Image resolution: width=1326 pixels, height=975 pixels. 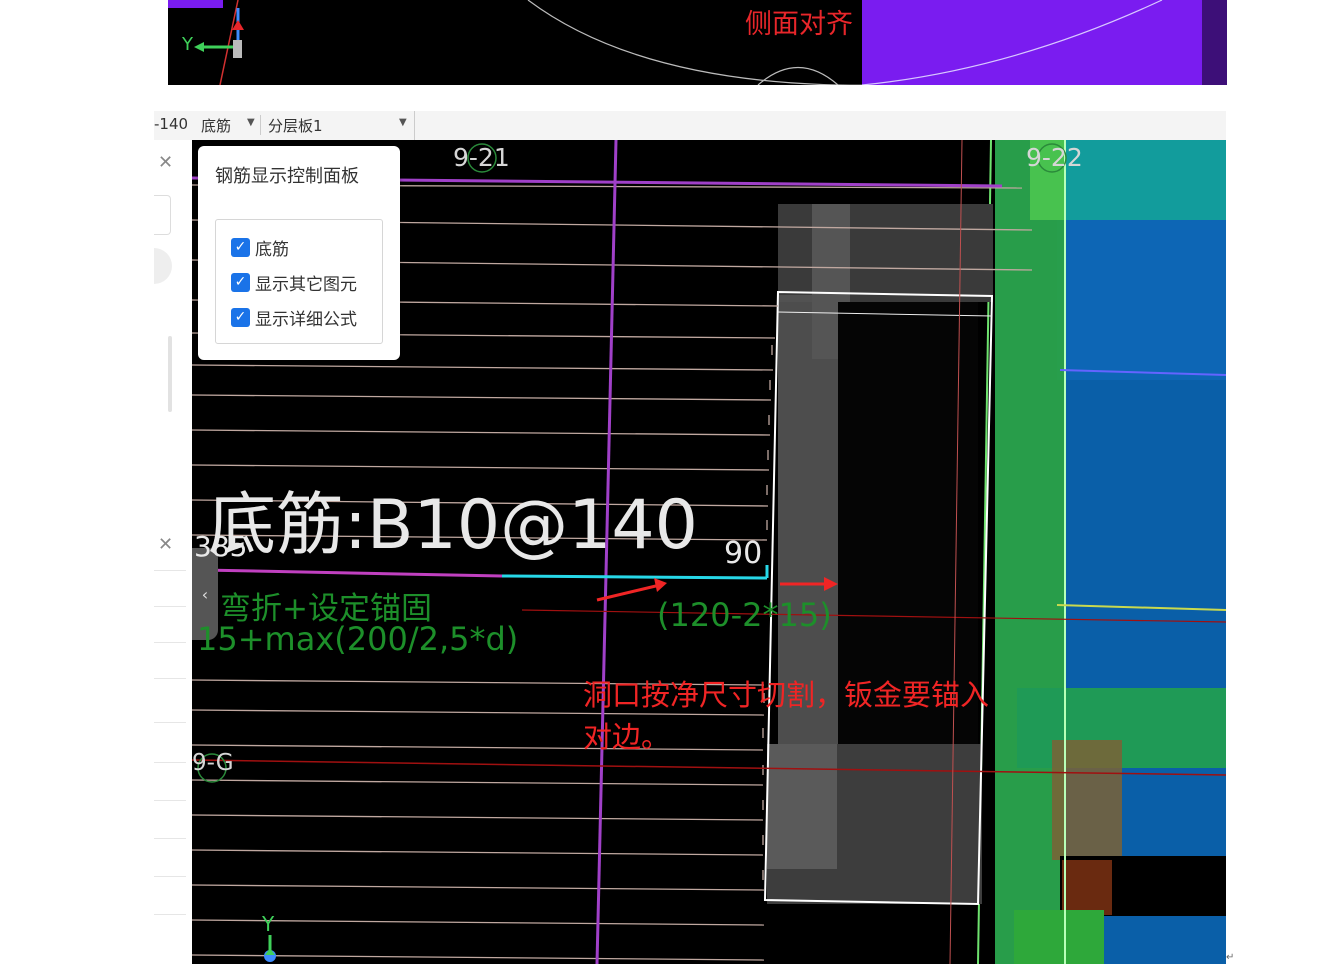 I want to click on top-purple-slab-edge, so click(x=1214, y=42).